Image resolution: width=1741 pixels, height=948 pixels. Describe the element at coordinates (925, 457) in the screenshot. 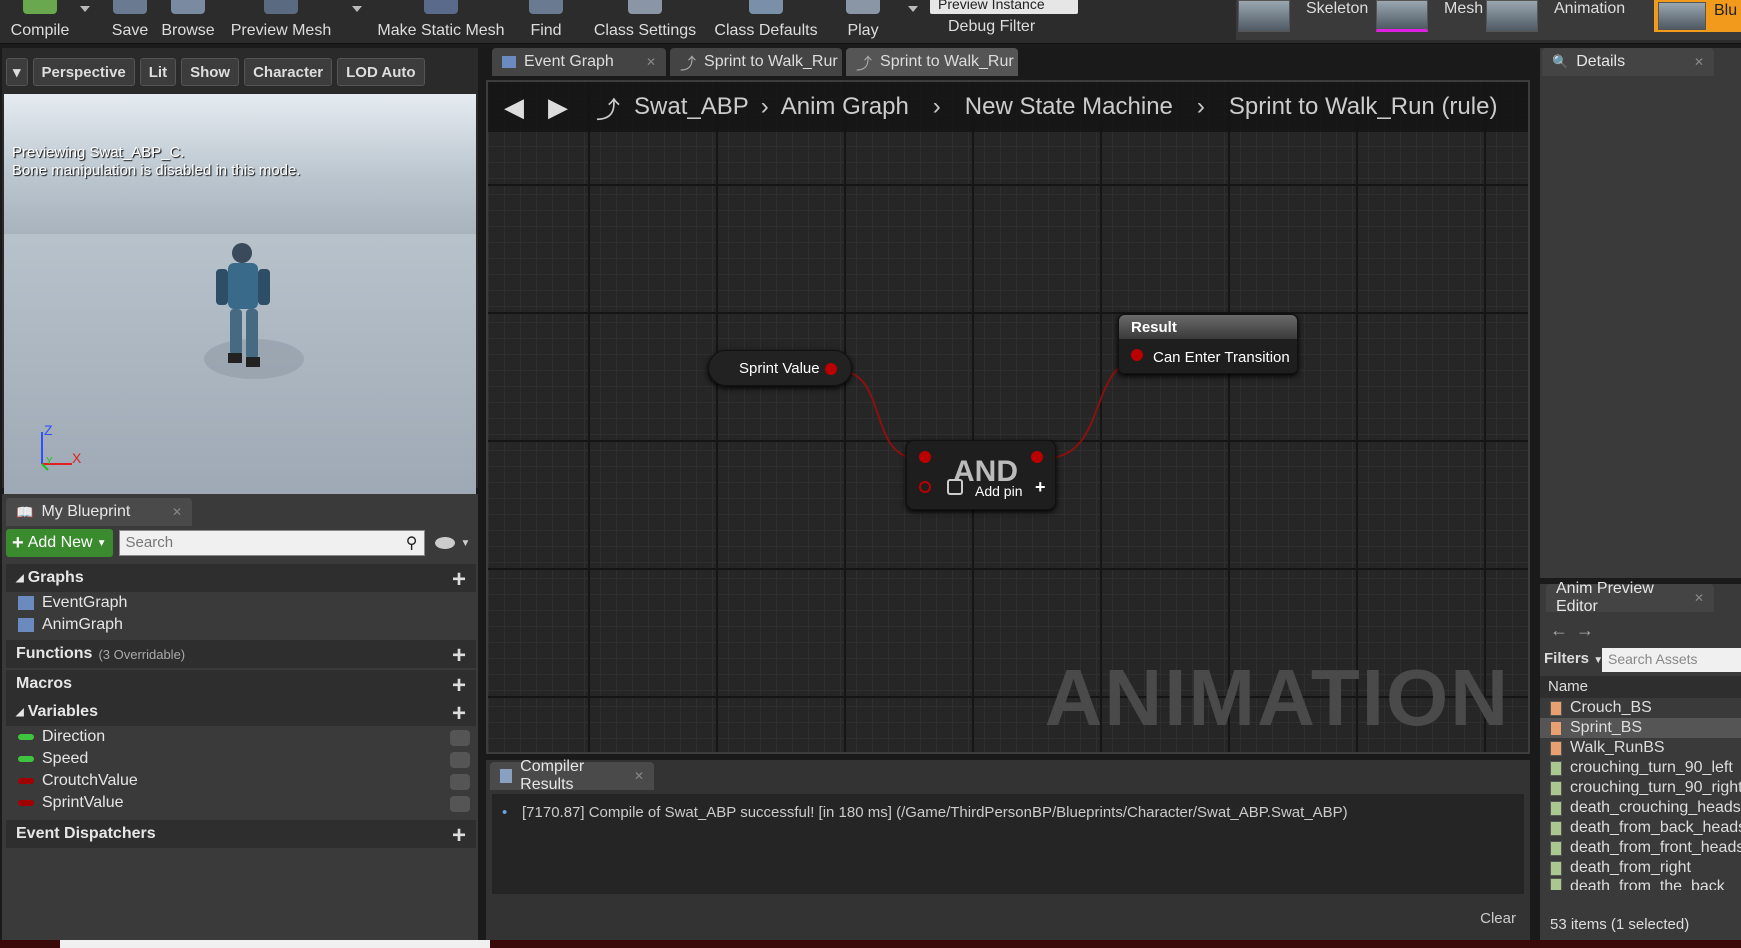

I see `input-pin-a` at that location.